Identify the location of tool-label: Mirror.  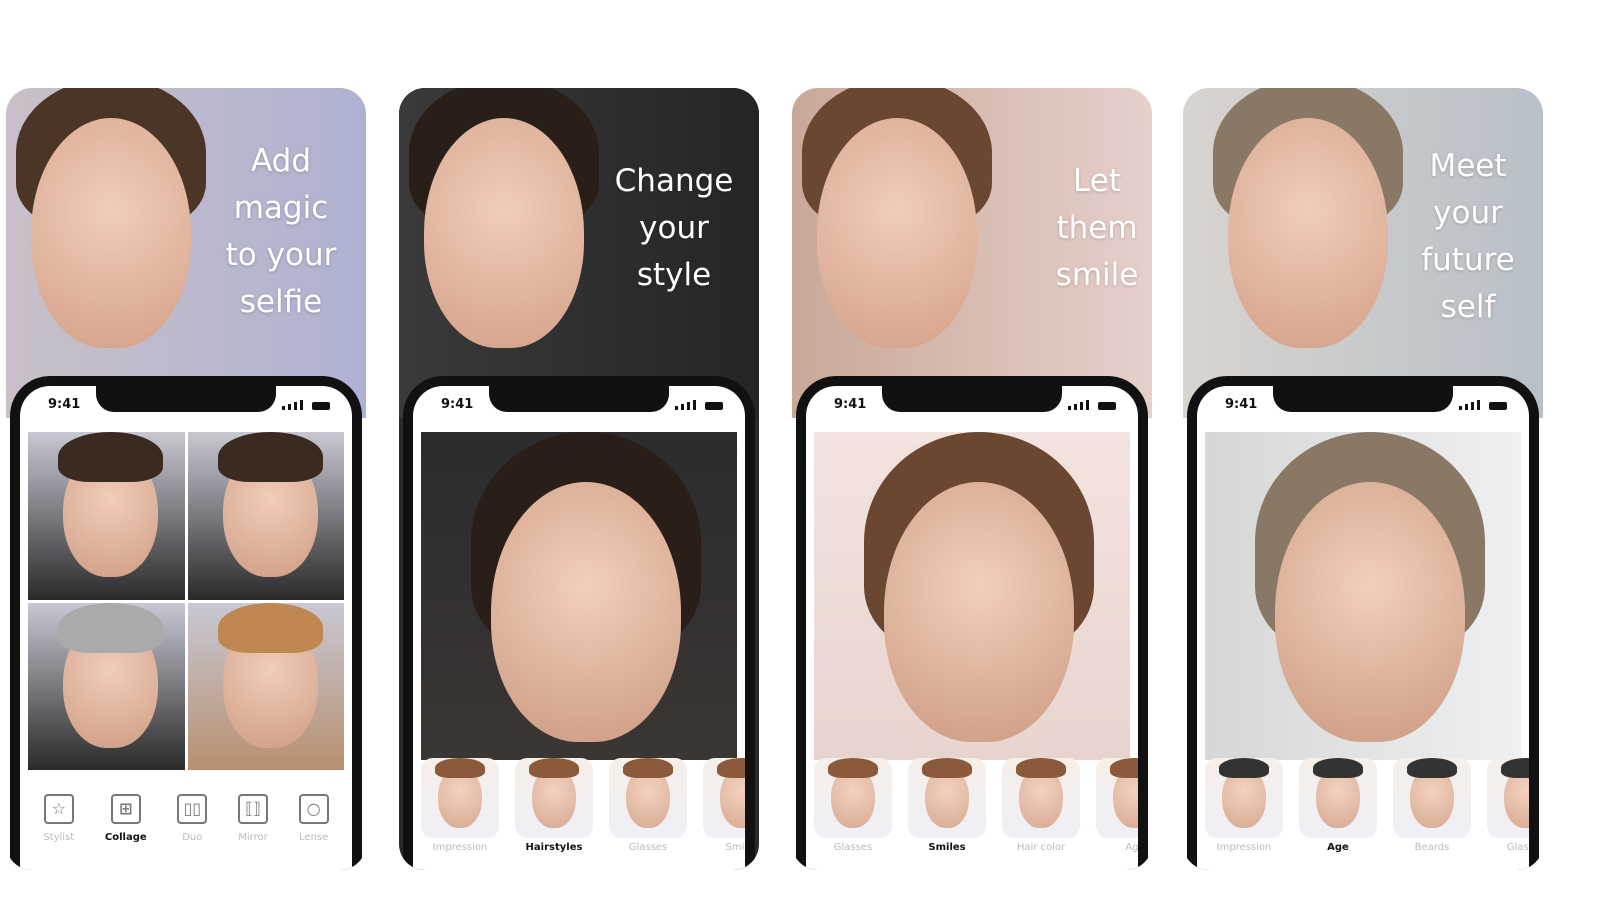
(253, 837).